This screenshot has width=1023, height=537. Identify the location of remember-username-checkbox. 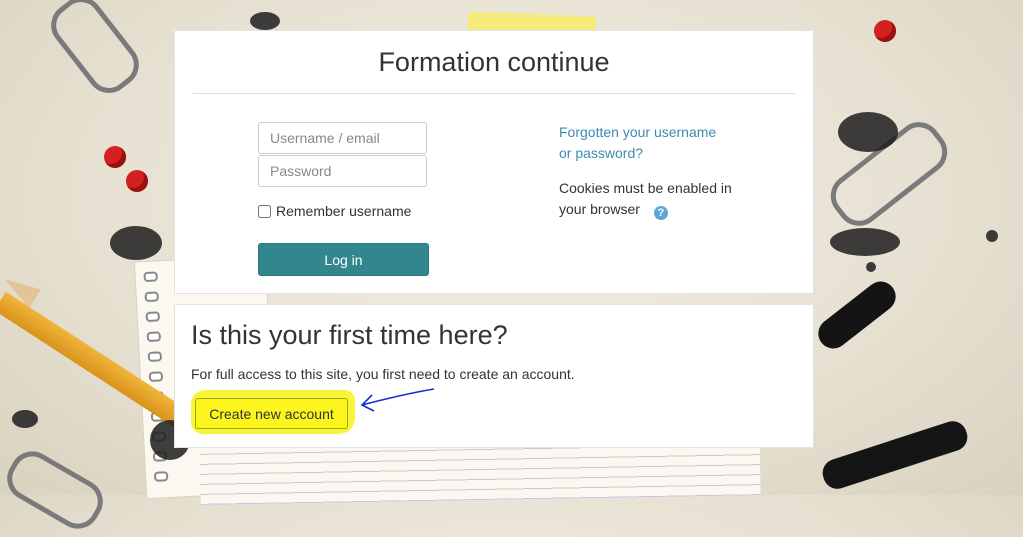
(264, 211).